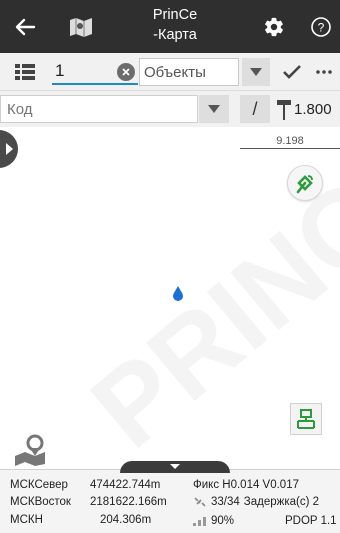  What do you see at coordinates (175, 25) in the screenshot?
I see `app-title: PrinCe -Карта` at bounding box center [175, 25].